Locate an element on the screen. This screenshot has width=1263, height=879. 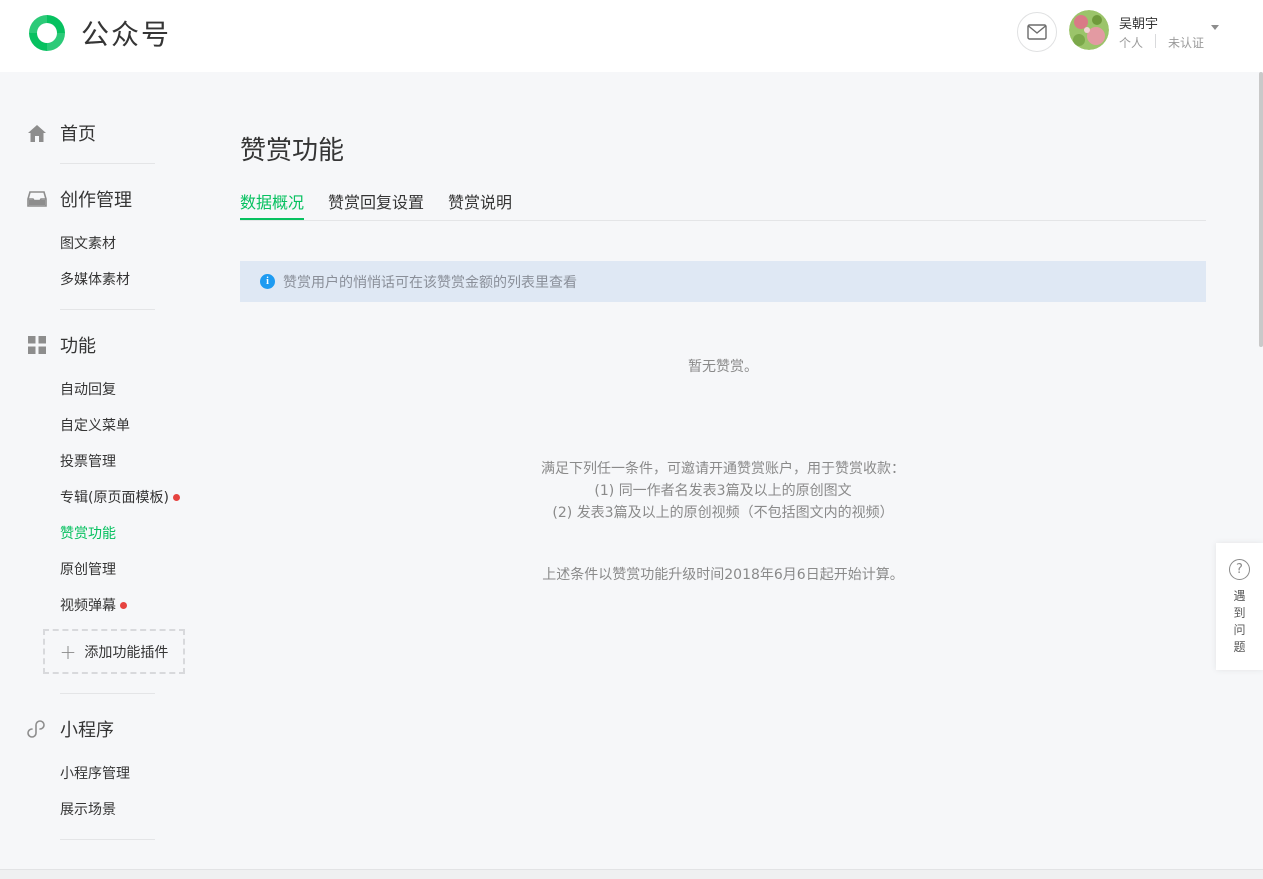
condition-line: (2) 发表3篇及以上的原创视频（不包括图文内的视频） is located at coordinates (723, 513).